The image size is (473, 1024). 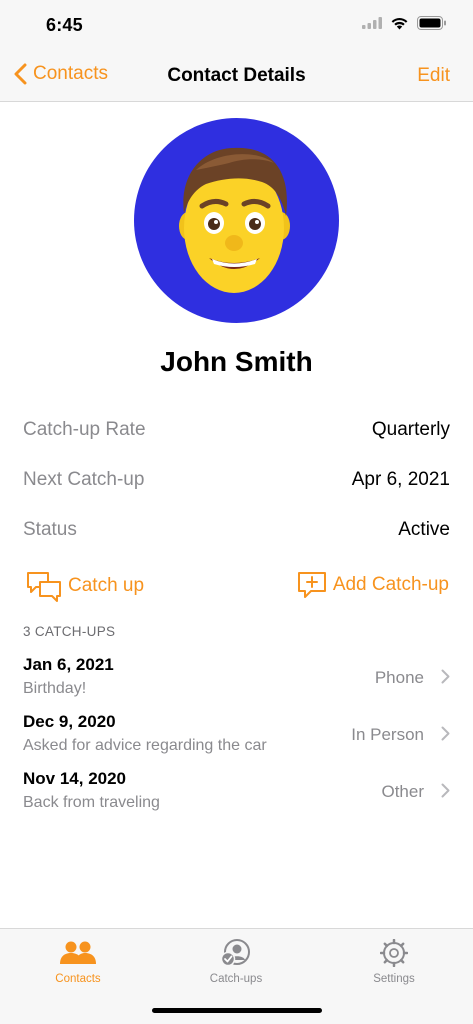 I want to click on catch-up-date: Nov 14, 2020, so click(x=75, y=778).